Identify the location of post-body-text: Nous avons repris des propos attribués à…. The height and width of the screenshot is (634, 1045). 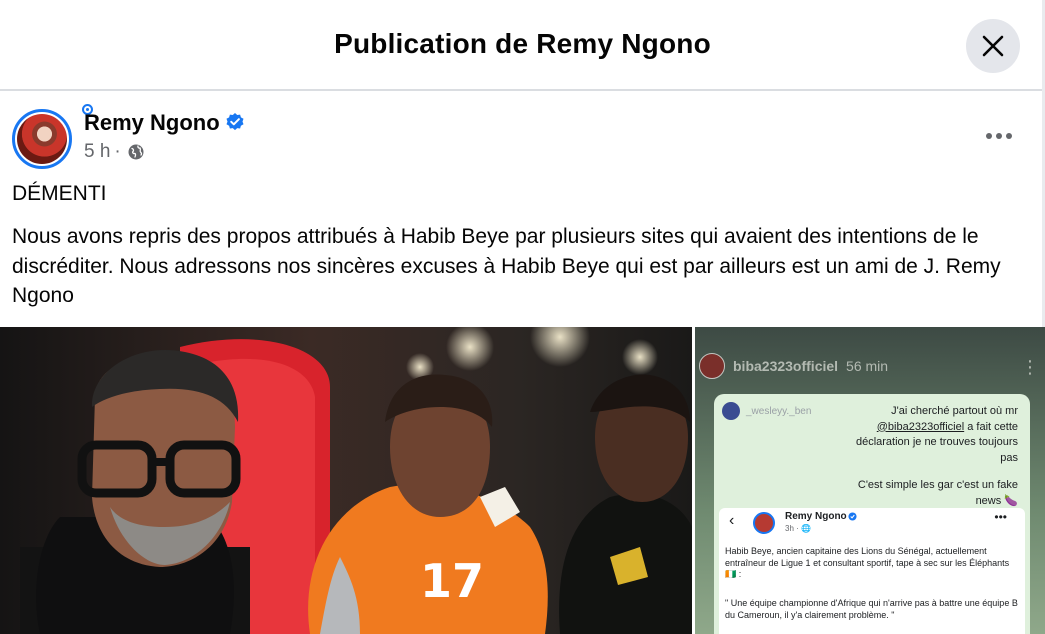
(506, 266).